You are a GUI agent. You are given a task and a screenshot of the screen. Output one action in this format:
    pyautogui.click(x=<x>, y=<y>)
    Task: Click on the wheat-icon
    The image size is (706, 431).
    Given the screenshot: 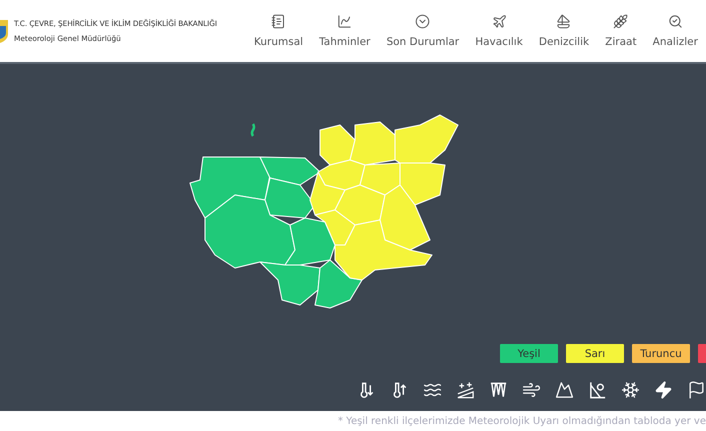 What is the action you would take?
    pyautogui.click(x=620, y=21)
    